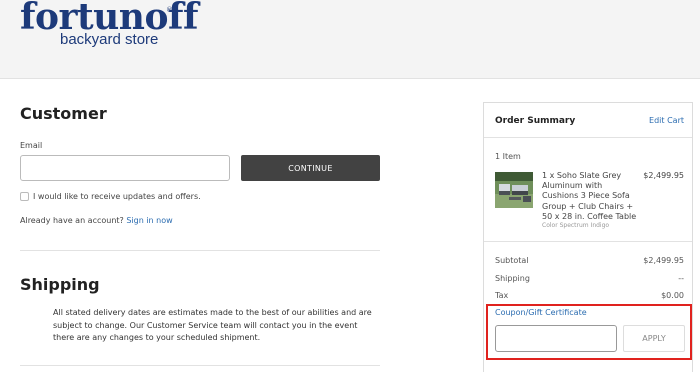  Describe the element at coordinates (576, 225) in the screenshot. I see `item-variant: Color Spectrum Indigo` at that location.